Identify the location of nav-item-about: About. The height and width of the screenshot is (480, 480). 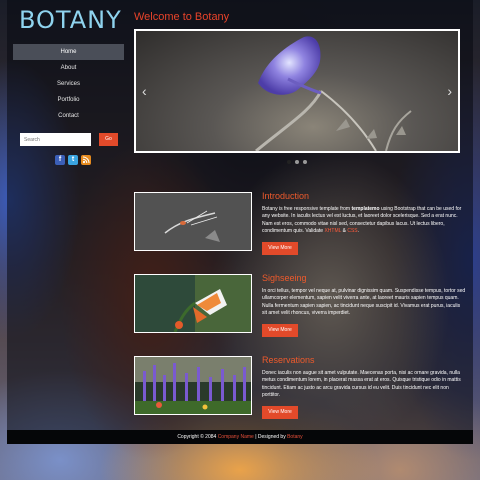
(68, 68).